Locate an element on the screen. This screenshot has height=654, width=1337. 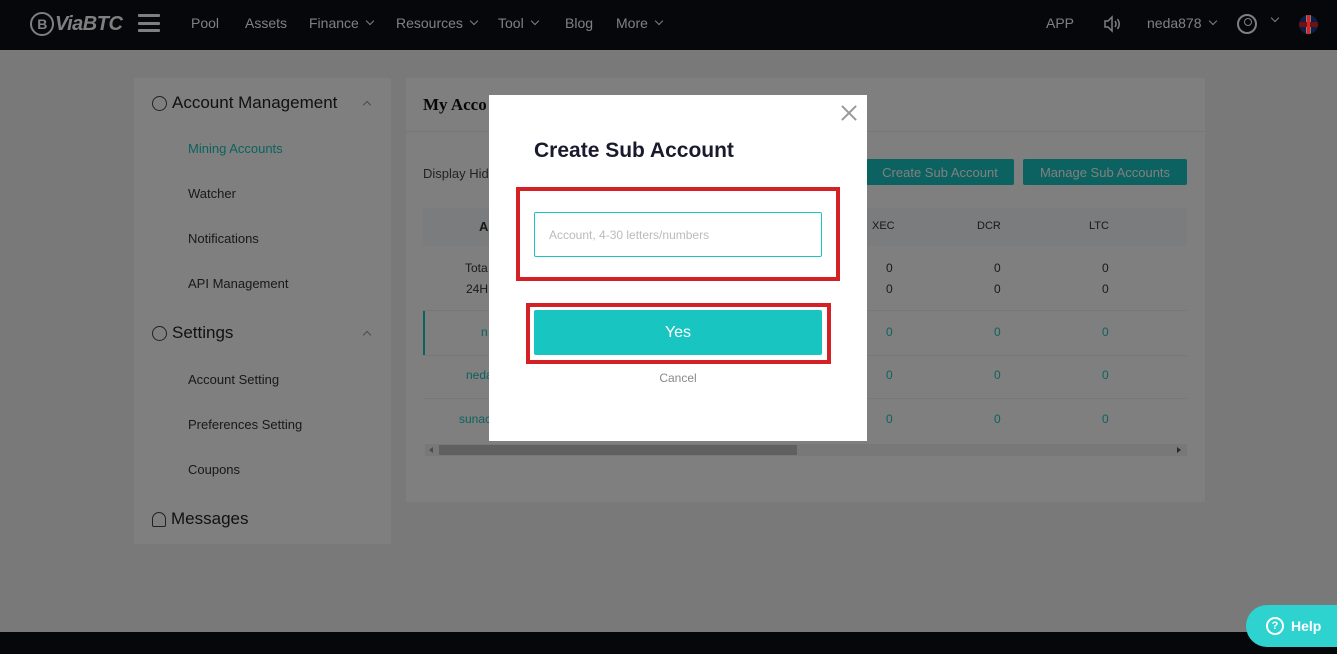
close-icon is located at coordinates (849, 113).